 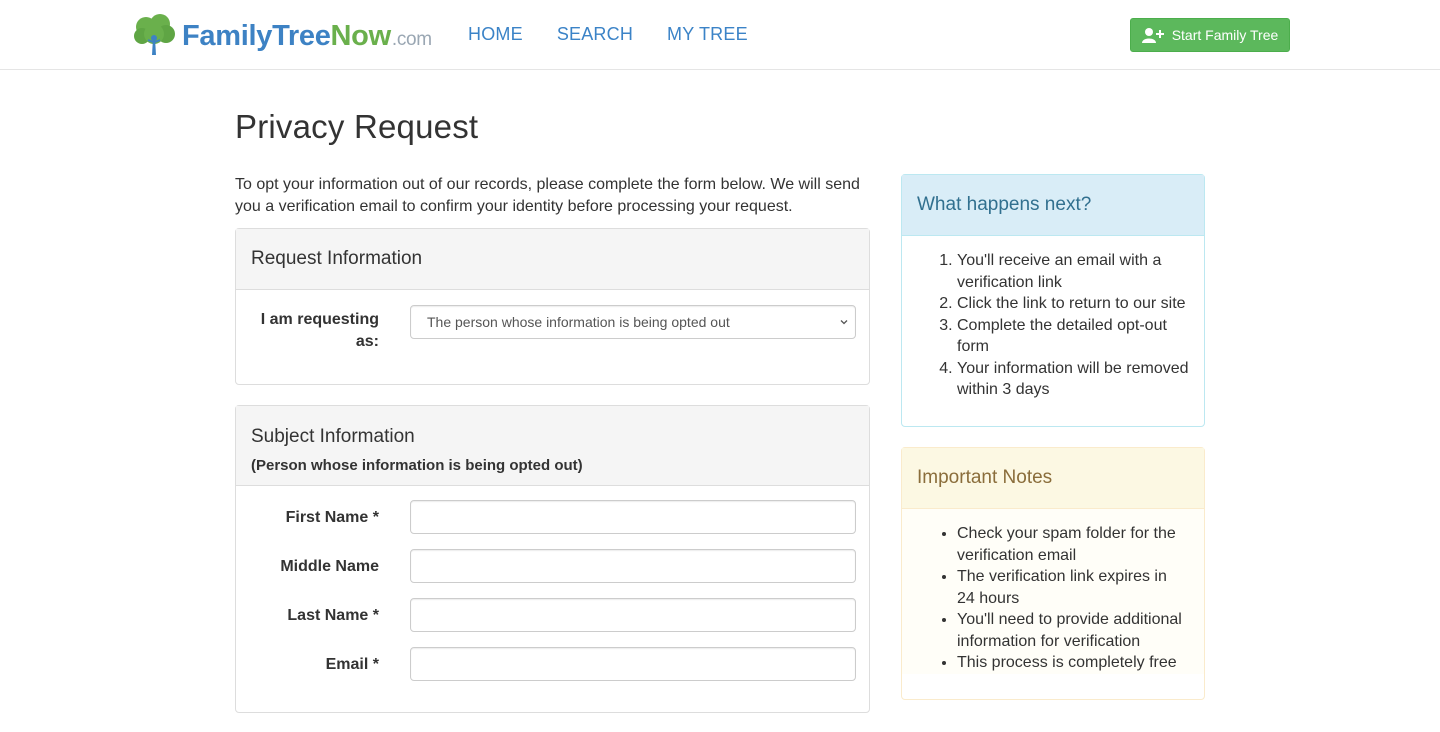 What do you see at coordinates (329, 566) in the screenshot?
I see `middle-name-label: Middle Name` at bounding box center [329, 566].